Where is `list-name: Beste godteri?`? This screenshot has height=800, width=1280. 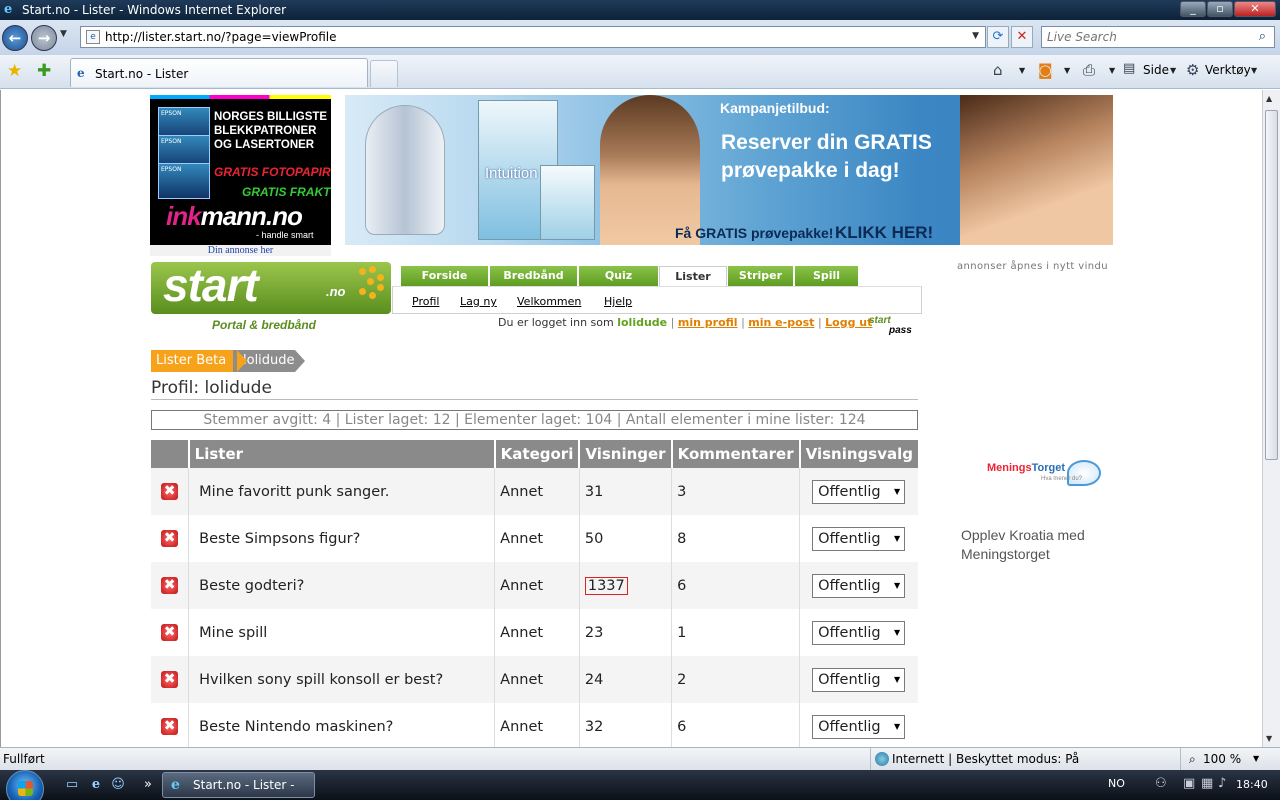
list-name: Beste godteri? is located at coordinates (341, 585).